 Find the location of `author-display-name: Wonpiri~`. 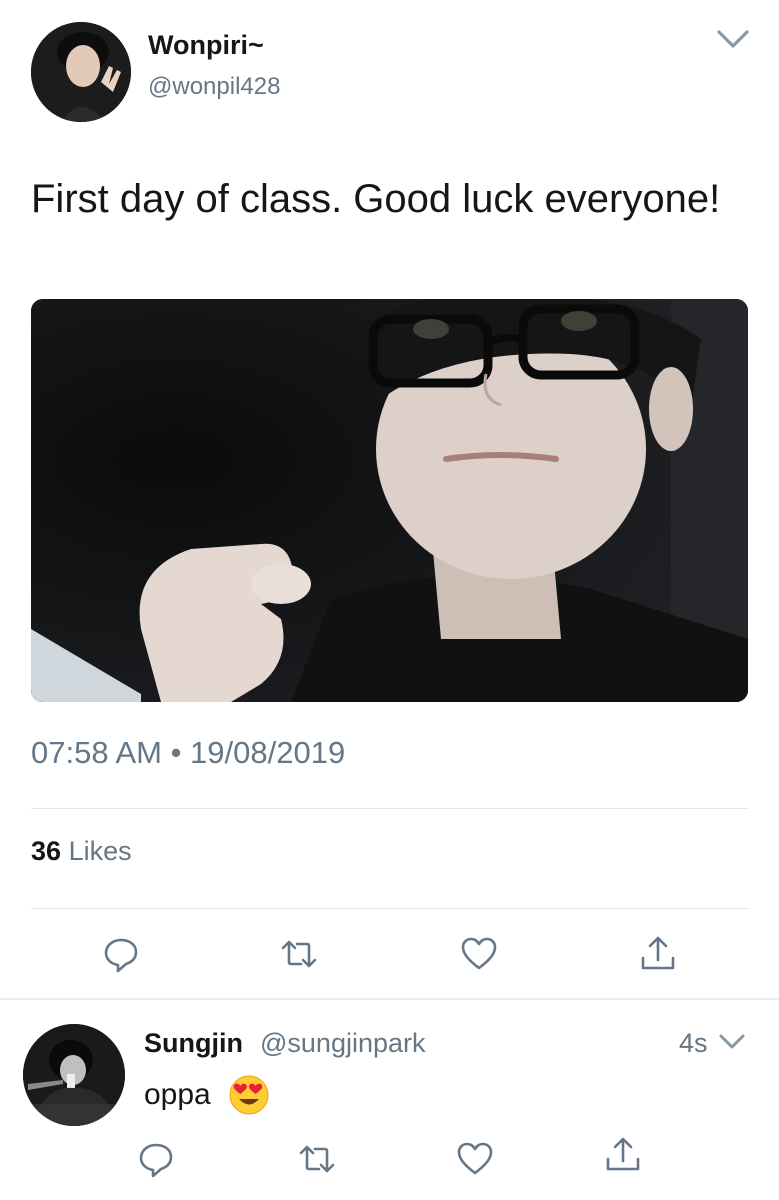

author-display-name: Wonpiri~ is located at coordinates (206, 45).